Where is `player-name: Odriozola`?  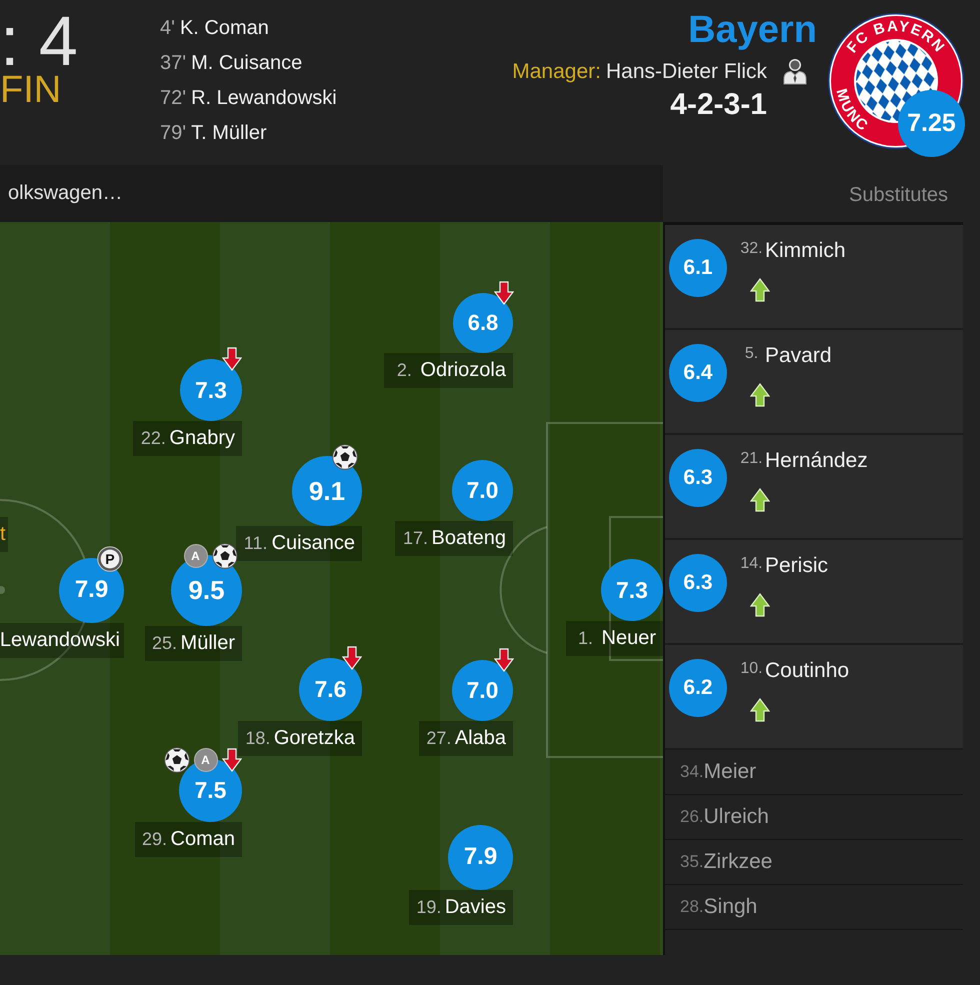 player-name: Odriozola is located at coordinates (463, 370).